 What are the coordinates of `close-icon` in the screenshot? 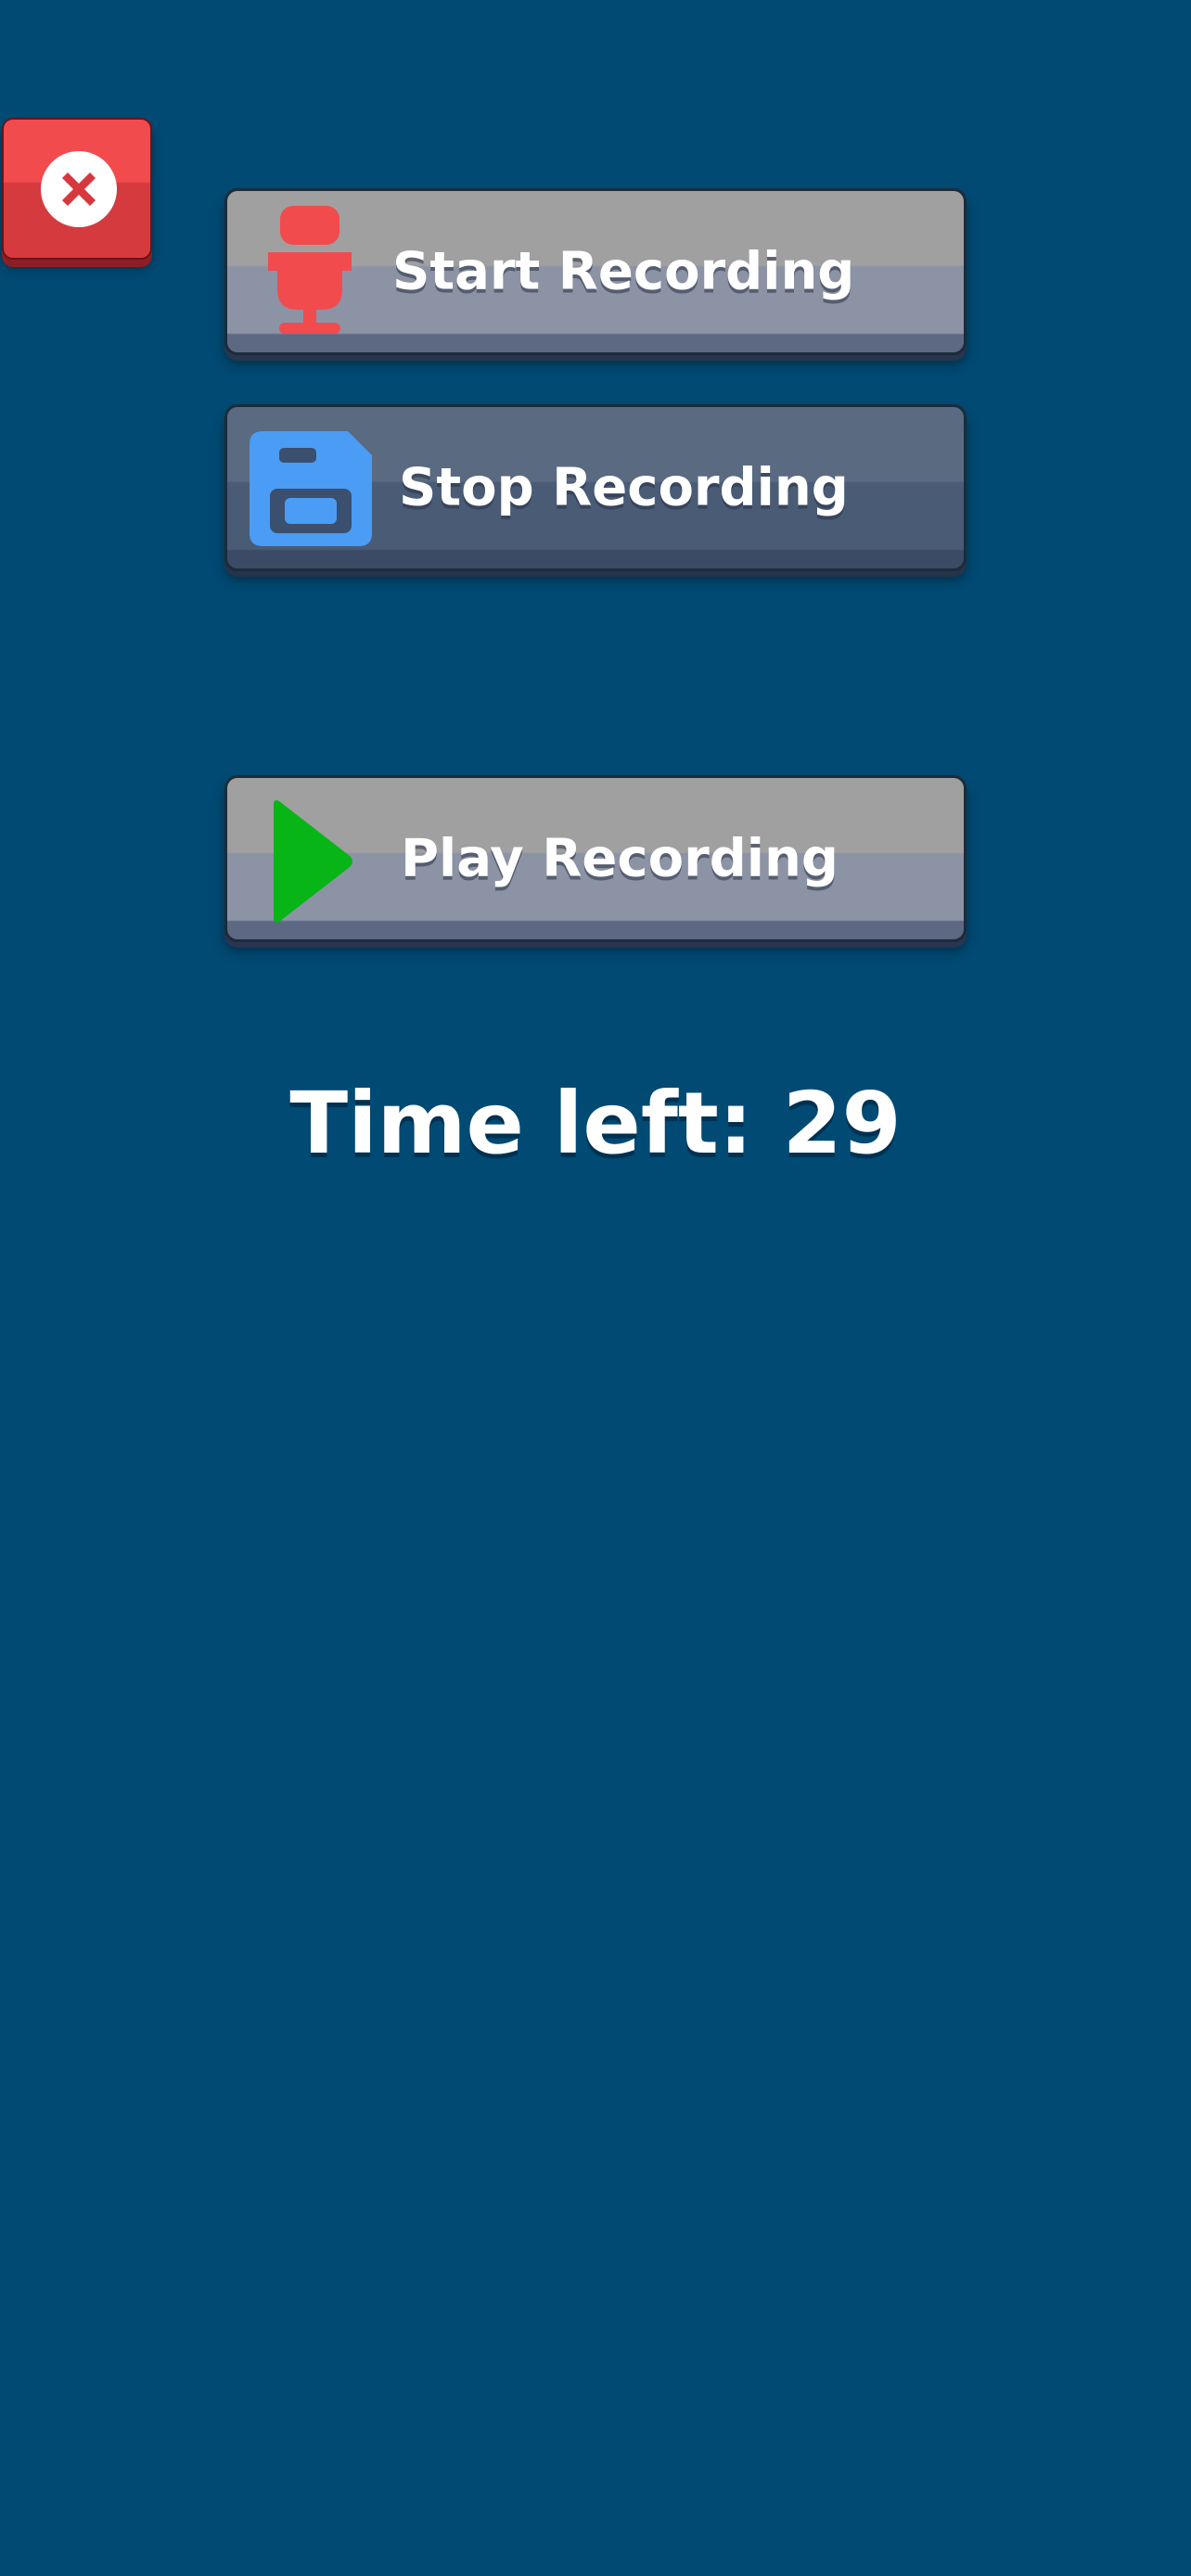 It's located at (79, 189).